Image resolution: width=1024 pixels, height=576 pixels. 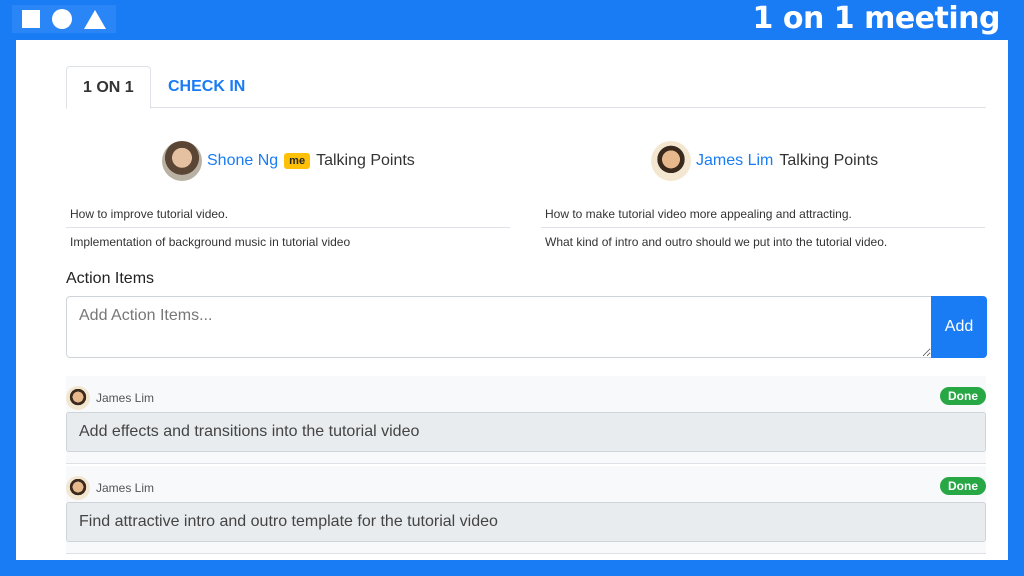 I want to click on person-name-link: James Lim, so click(x=734, y=161).